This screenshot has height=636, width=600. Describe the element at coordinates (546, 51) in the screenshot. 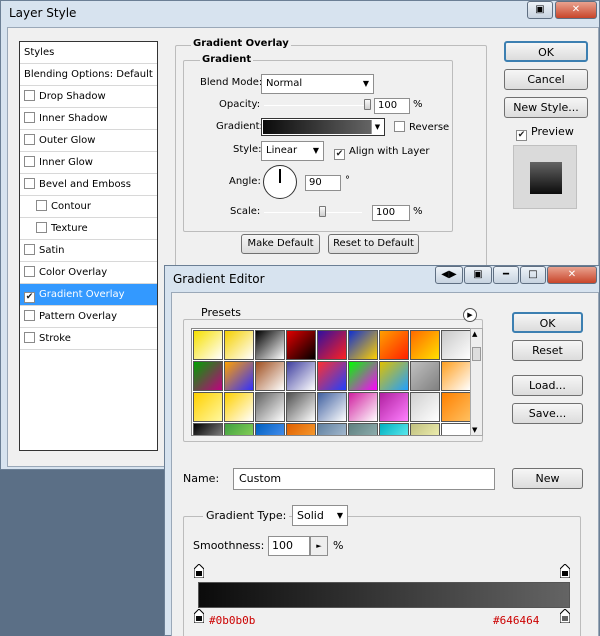

I see `ok-button: OK` at that location.